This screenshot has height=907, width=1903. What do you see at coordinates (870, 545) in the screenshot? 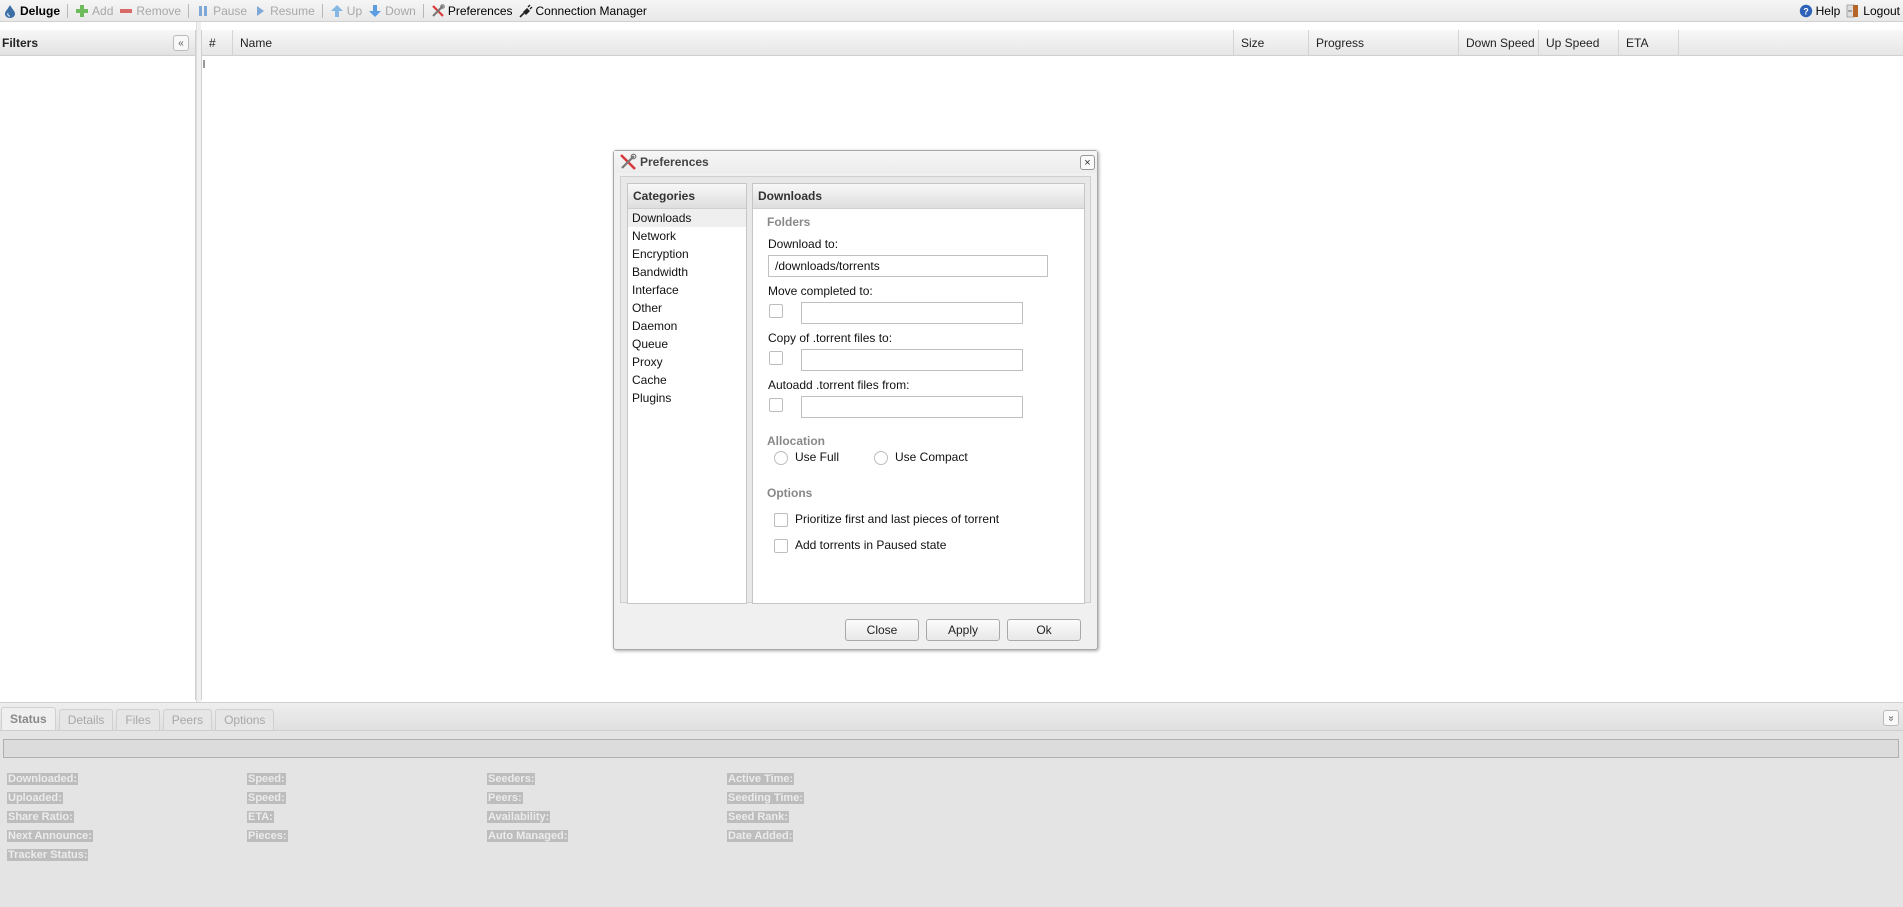
I see `add-paused-label: Add torrents in Paused state` at bounding box center [870, 545].